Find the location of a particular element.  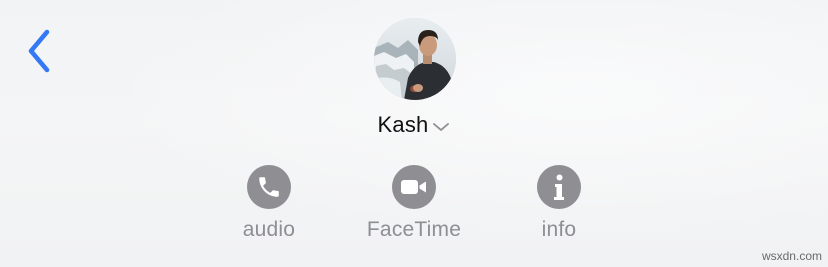

chevron-left-icon is located at coordinates (39, 51).